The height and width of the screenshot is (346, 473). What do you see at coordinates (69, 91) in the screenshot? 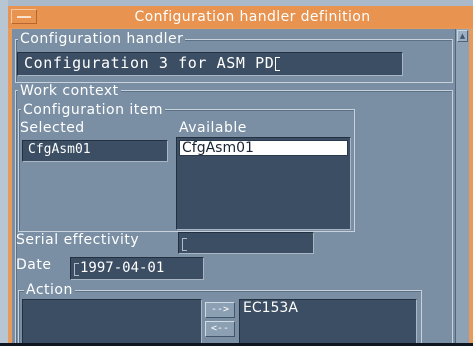
I see `work-context-legend: Work context` at bounding box center [69, 91].